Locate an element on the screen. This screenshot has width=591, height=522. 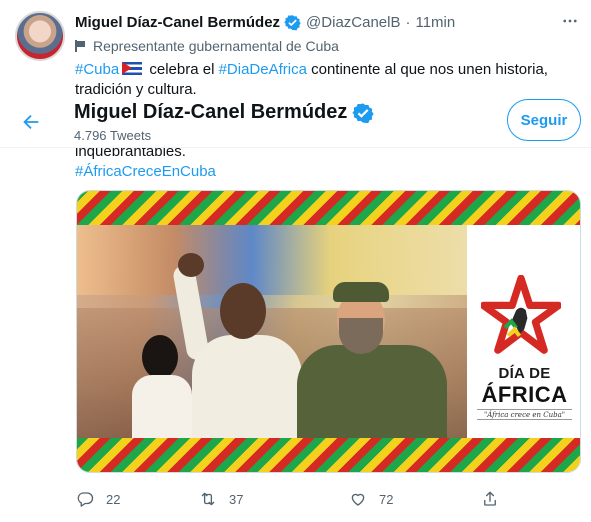
reply-count: 22 is located at coordinates (113, 499).